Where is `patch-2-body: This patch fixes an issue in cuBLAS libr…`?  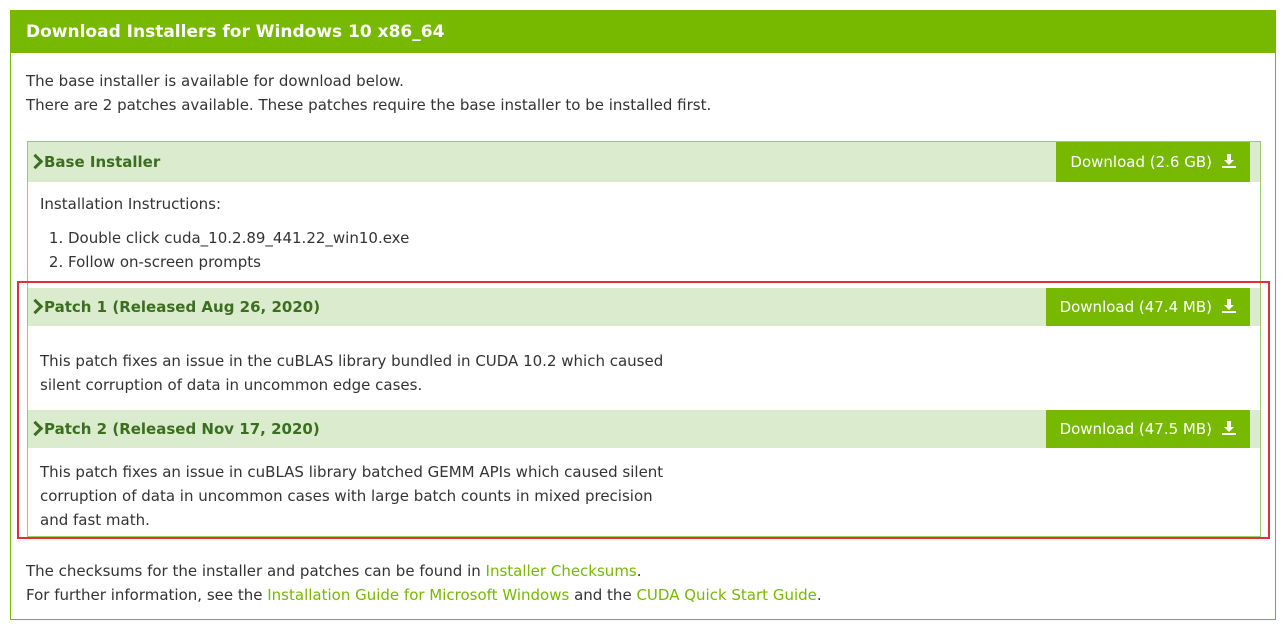
patch-2-body: This patch fixes an issue in cuBLAS libr… is located at coordinates (351, 496).